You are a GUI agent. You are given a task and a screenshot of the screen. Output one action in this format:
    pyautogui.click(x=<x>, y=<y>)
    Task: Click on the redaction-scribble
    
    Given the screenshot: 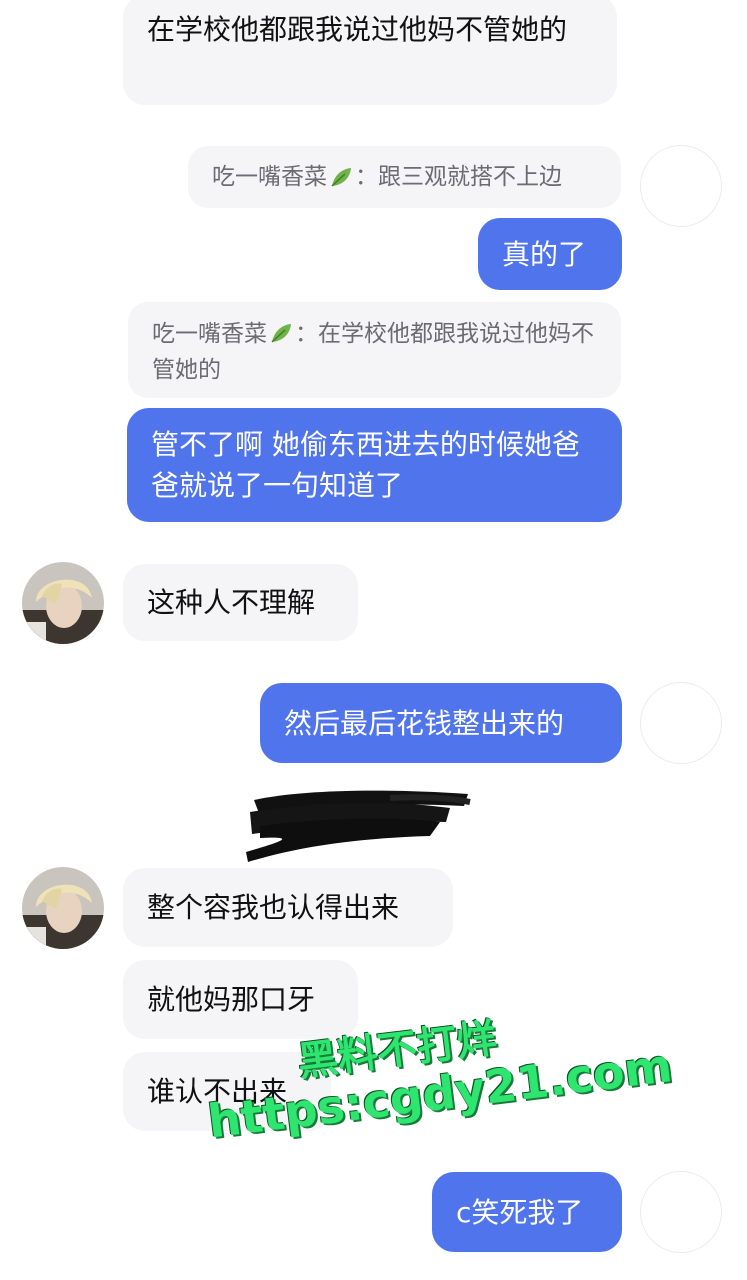 What is the action you would take?
    pyautogui.click(x=358, y=826)
    